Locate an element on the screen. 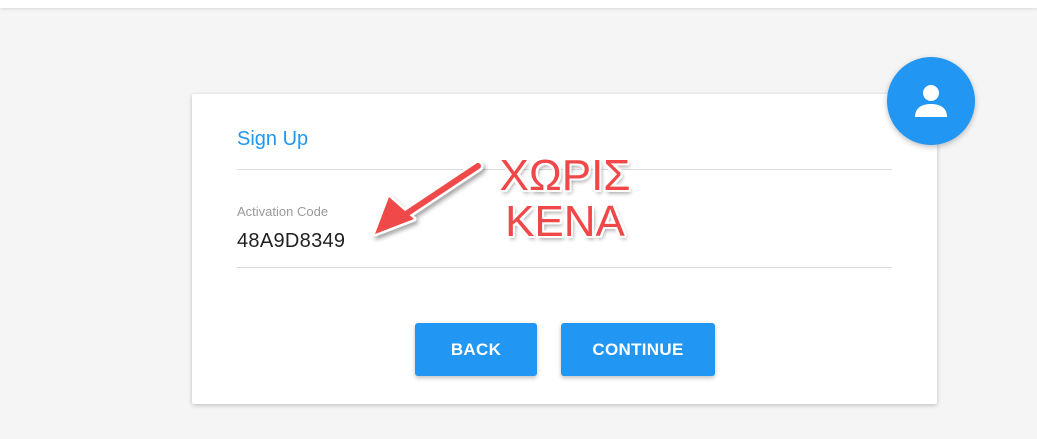 The image size is (1037, 439). annotation-line-1: ΧΩΡΙΣ is located at coordinates (565, 175).